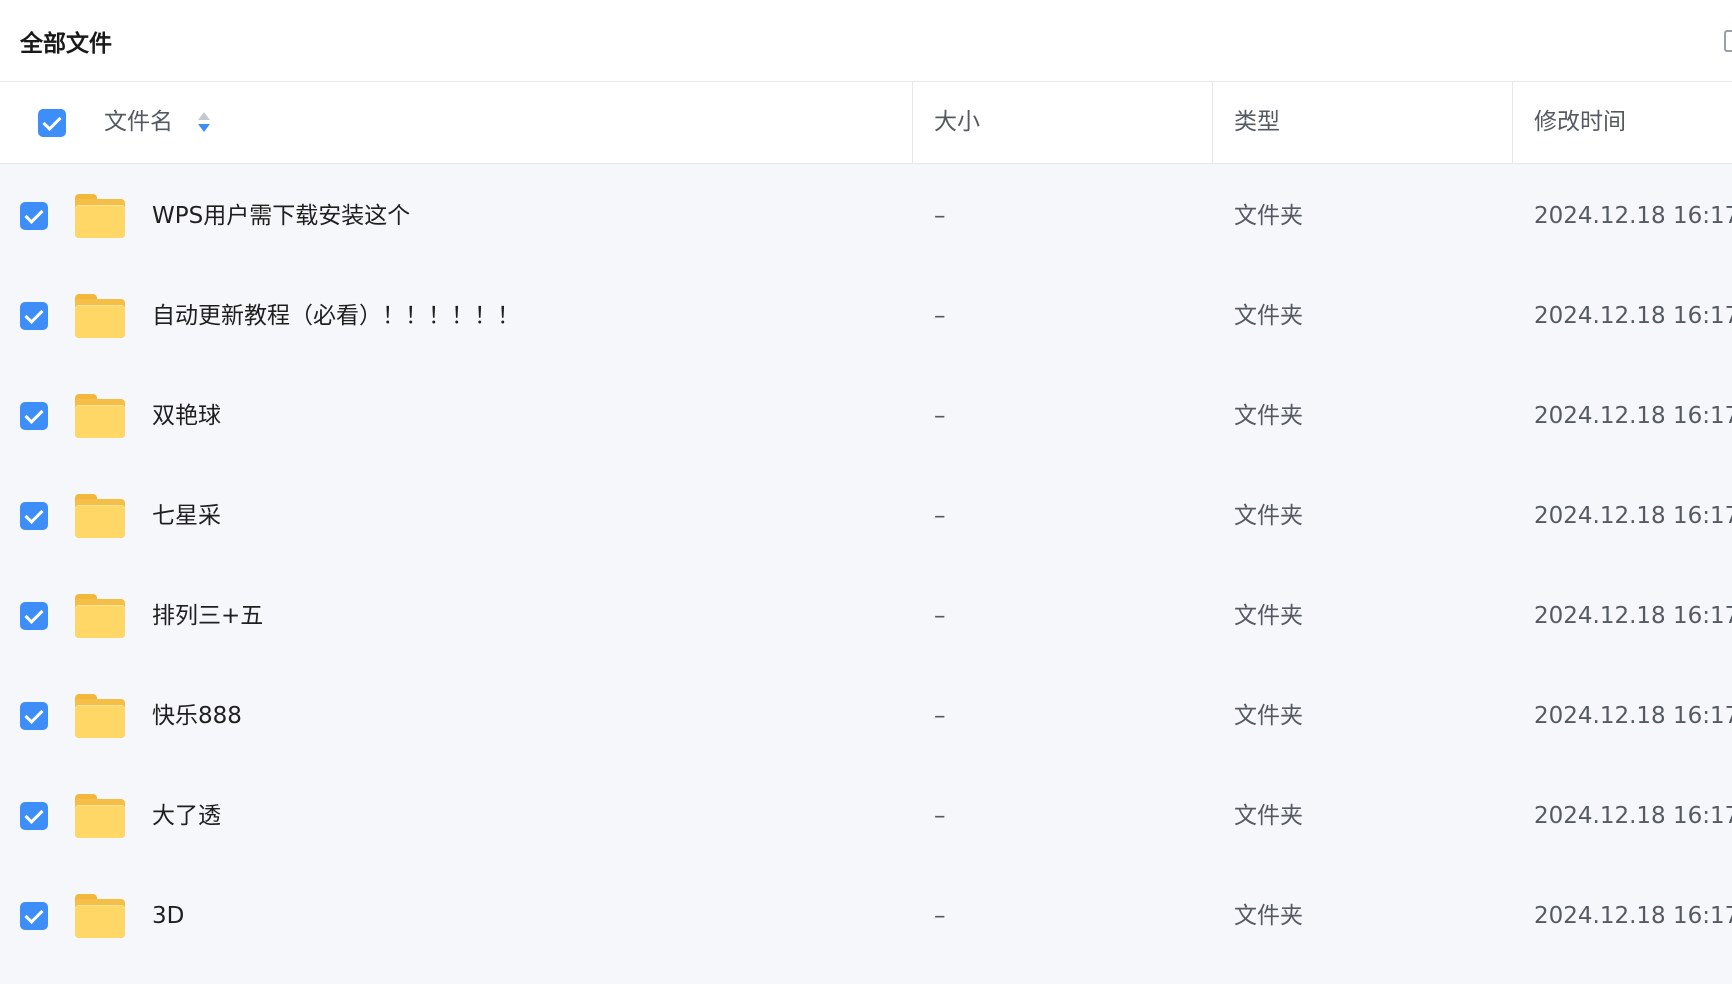 This screenshot has width=1732, height=984. I want to click on sort-icon, so click(204, 124).